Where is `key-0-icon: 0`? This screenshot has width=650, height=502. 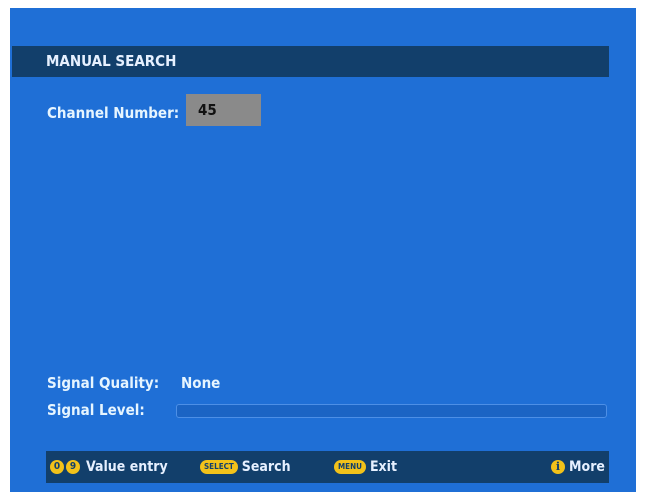
key-0-icon: 0 is located at coordinates (57, 467).